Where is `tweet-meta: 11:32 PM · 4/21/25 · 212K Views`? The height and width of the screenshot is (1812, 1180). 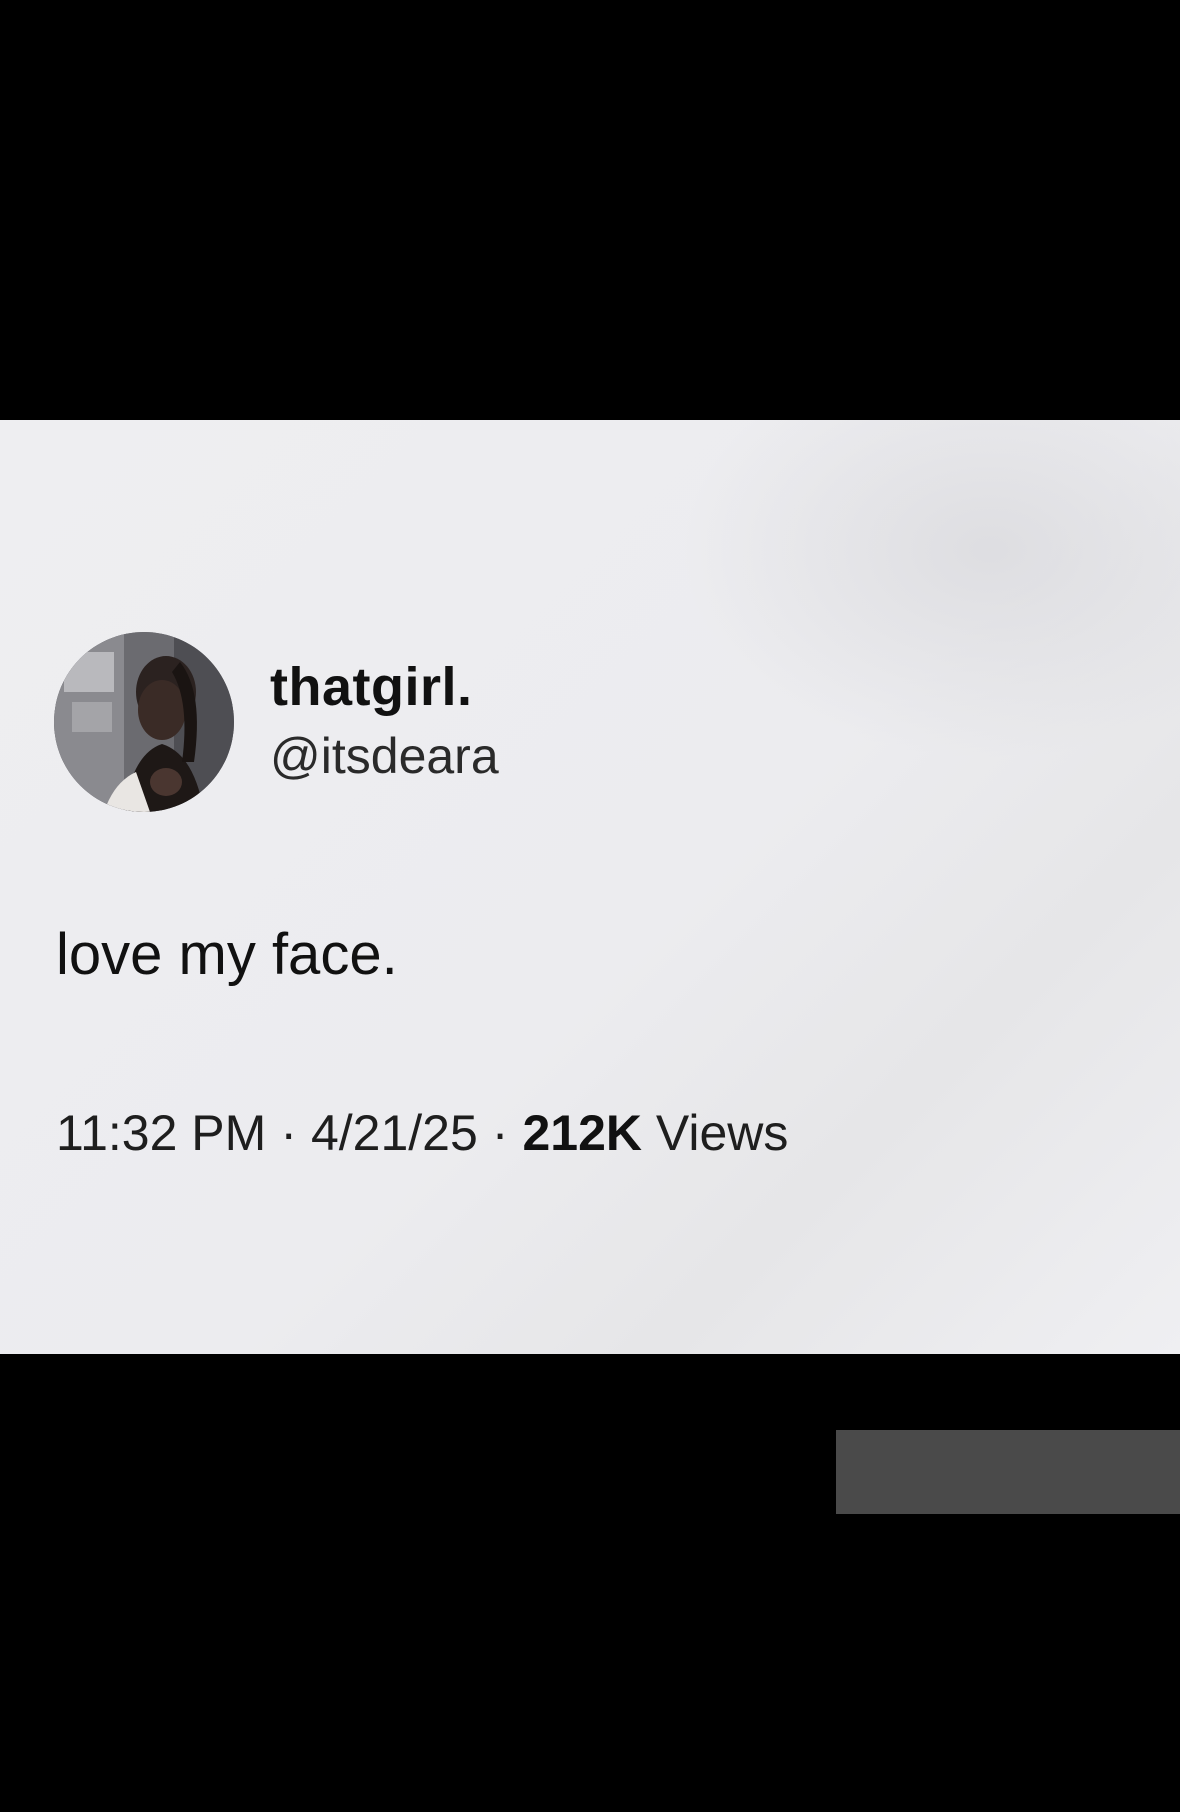 tweet-meta: 11:32 PM · 4/21/25 · 212K Views is located at coordinates (422, 1133).